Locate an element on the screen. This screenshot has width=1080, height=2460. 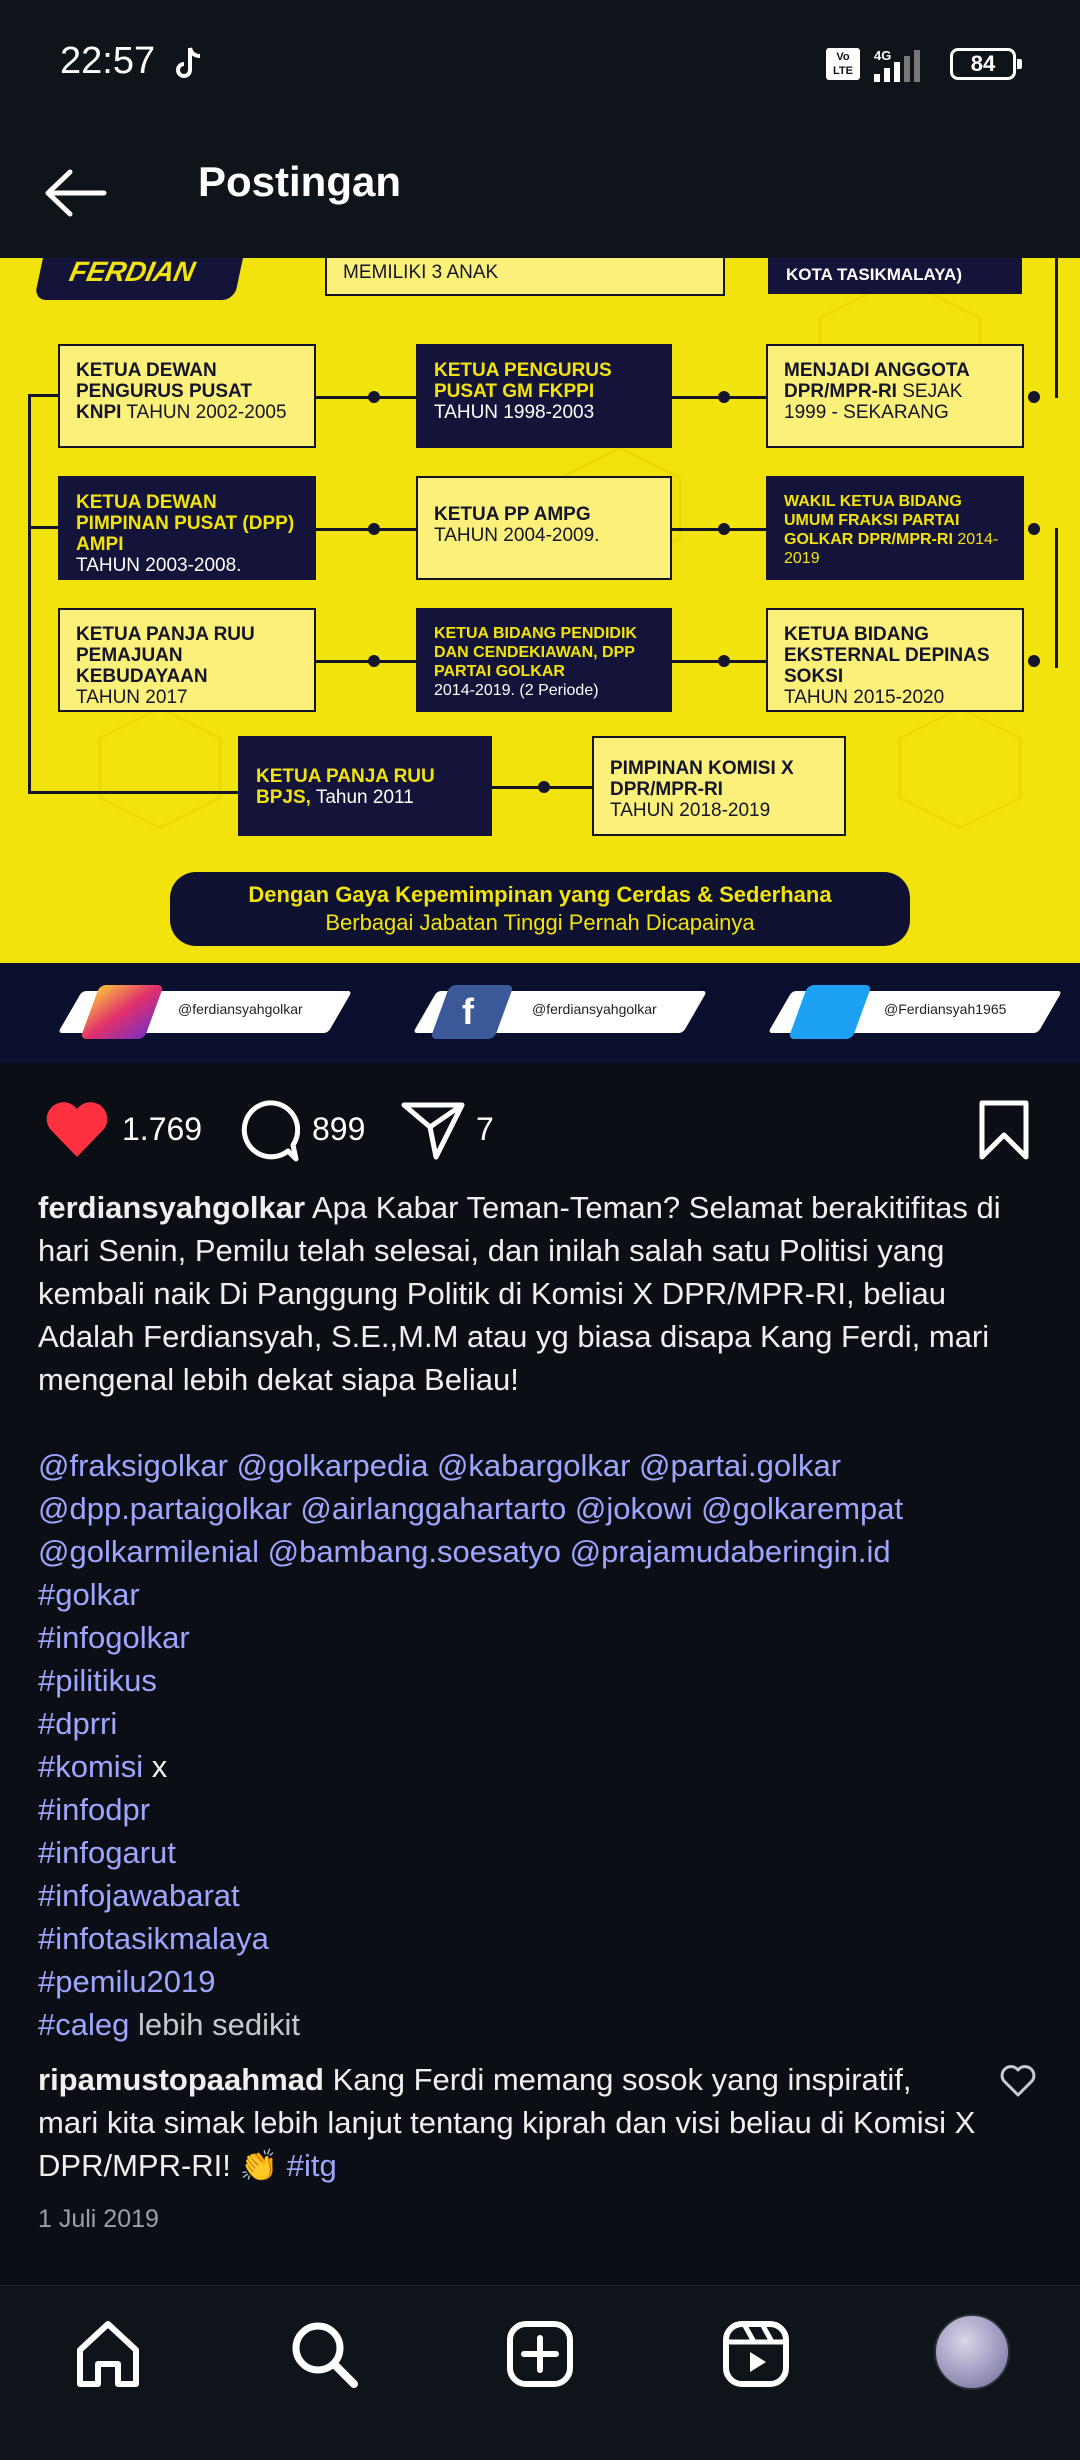
brand-logo: FERDIAN is located at coordinates (140, 279).